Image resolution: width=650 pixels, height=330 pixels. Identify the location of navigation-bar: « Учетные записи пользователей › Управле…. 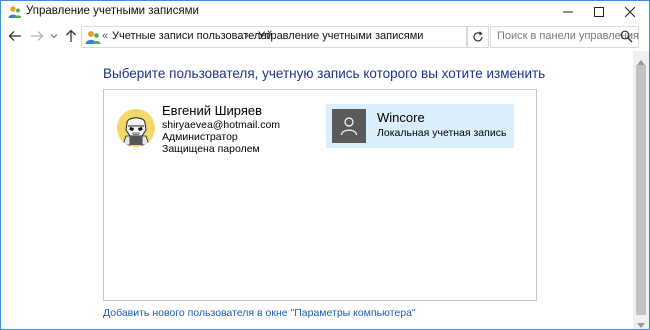
(325, 37).